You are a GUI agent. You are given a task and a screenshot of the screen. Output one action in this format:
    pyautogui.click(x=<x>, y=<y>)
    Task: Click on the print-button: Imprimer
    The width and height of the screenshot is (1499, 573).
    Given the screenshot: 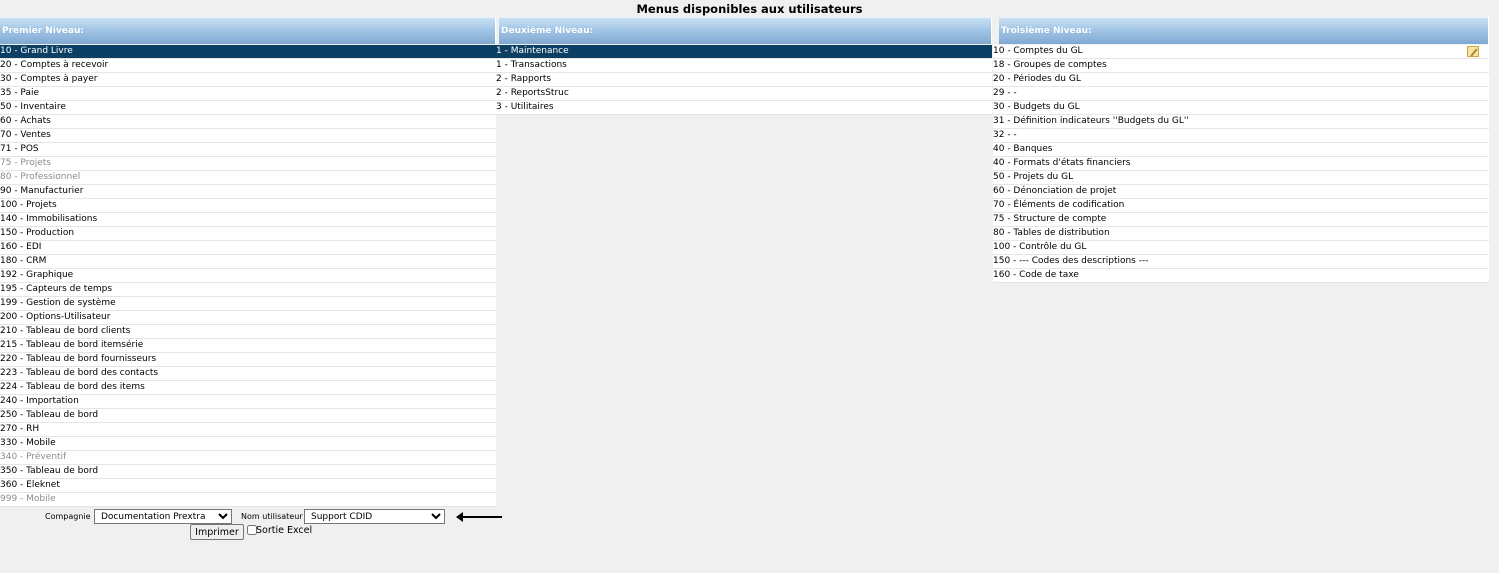 What is the action you would take?
    pyautogui.click(x=217, y=532)
    